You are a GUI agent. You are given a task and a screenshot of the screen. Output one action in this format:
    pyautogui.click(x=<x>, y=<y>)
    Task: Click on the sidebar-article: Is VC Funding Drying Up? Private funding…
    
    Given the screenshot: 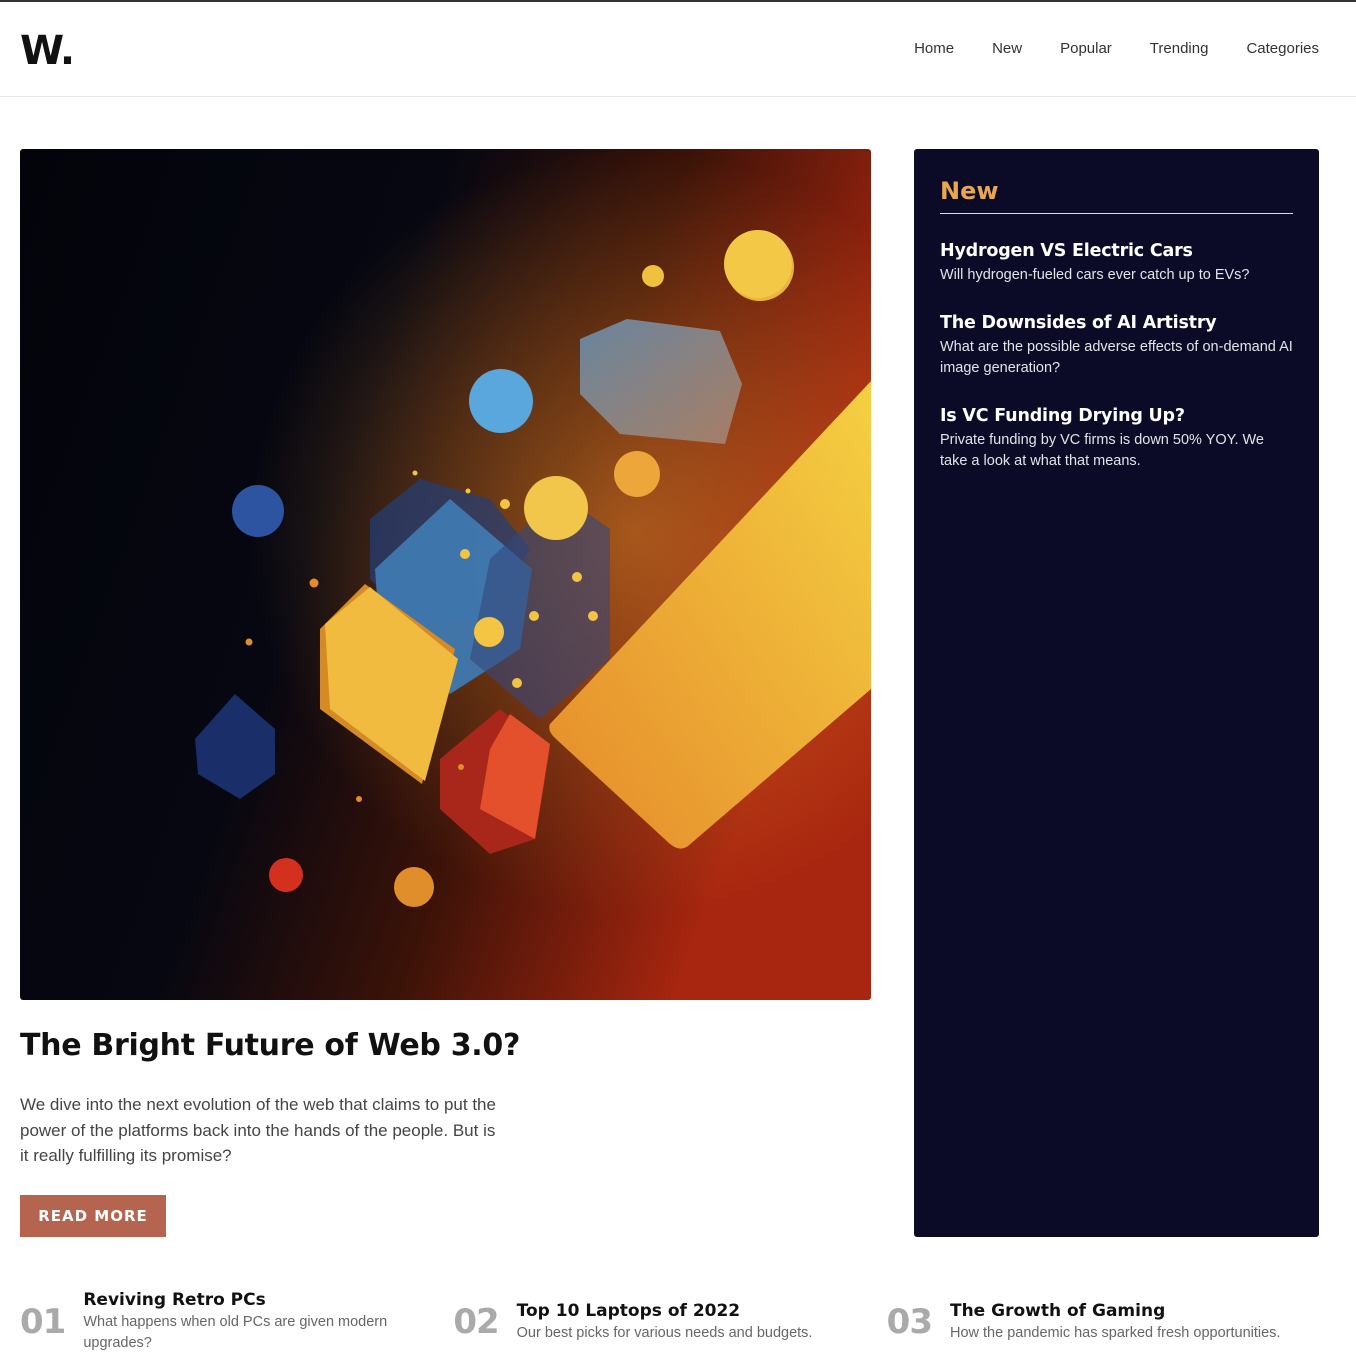 What is the action you would take?
    pyautogui.click(x=1116, y=439)
    